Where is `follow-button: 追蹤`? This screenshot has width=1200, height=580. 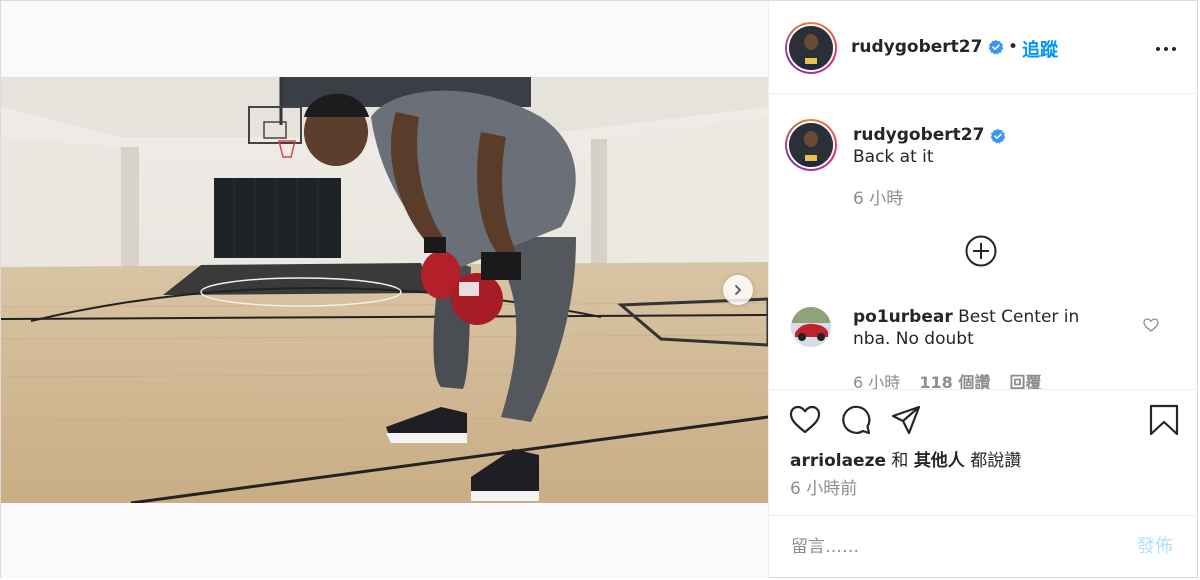 follow-button: 追蹤 is located at coordinates (1040, 49).